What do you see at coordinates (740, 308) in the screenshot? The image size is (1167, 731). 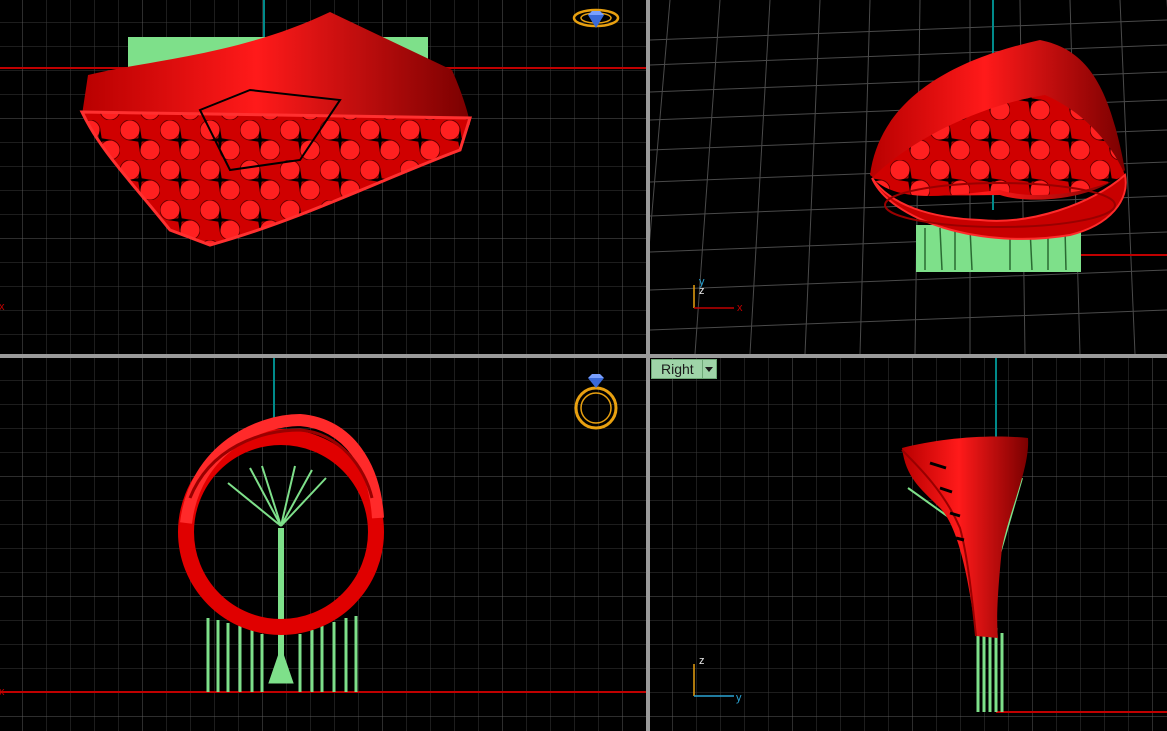 I see `axis-x-label: x` at bounding box center [740, 308].